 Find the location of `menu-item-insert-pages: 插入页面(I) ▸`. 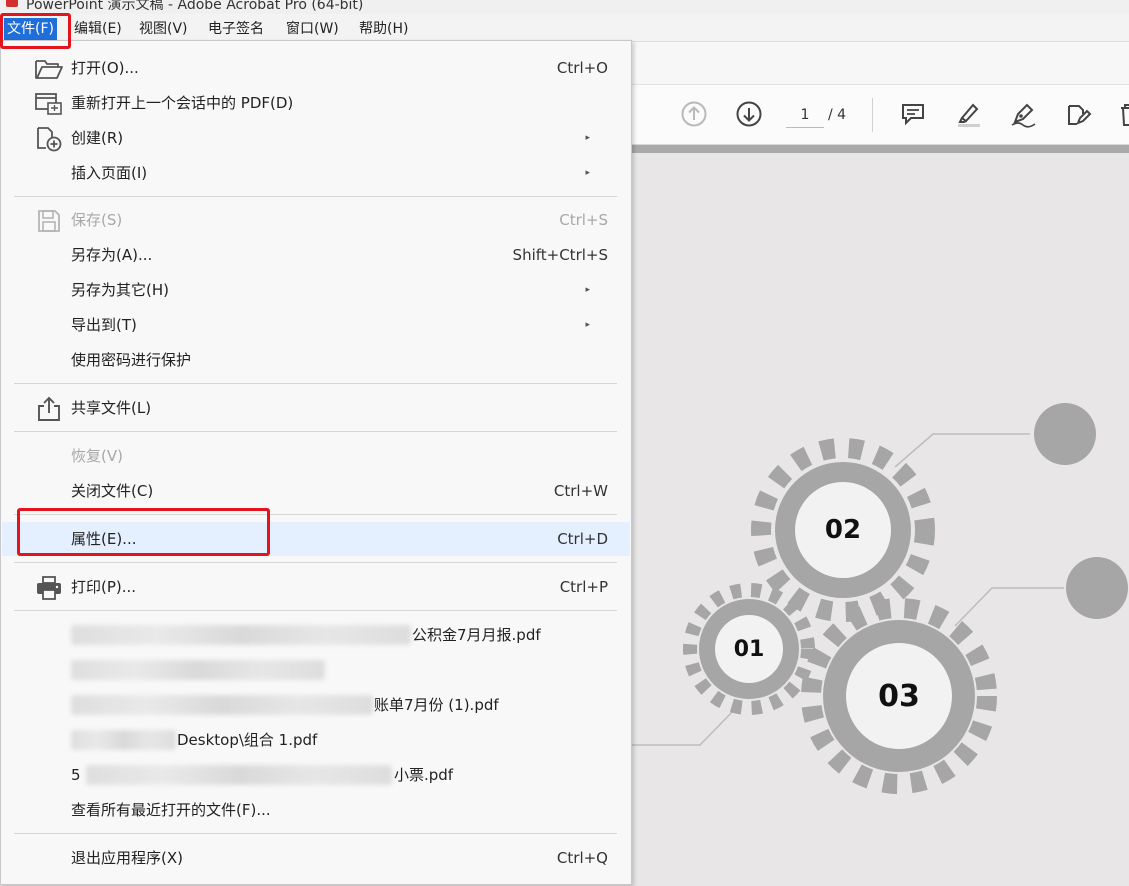

menu-item-insert-pages: 插入页面(I) ▸ is located at coordinates (316, 173).